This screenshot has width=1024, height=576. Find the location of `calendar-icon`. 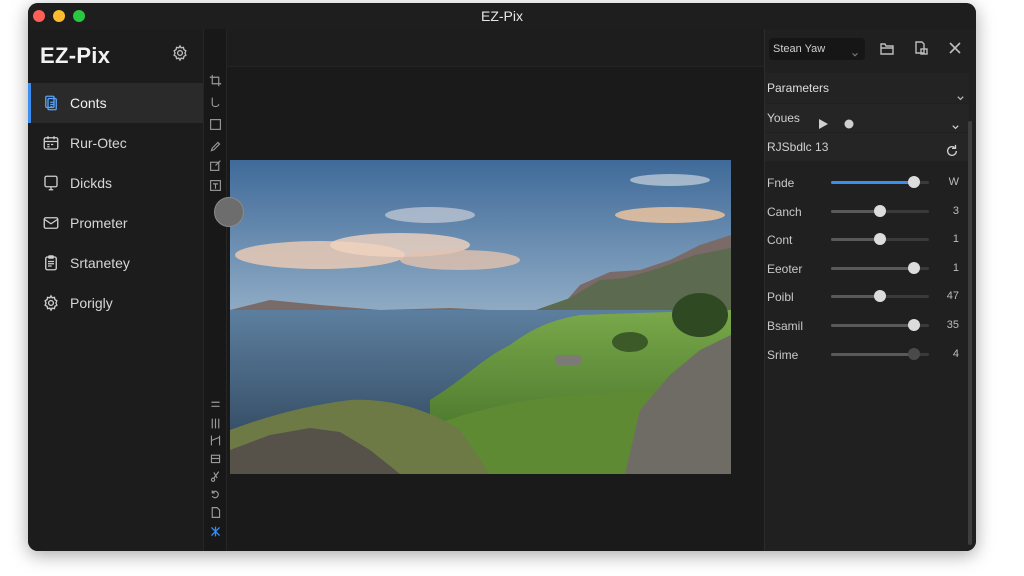

calendar-icon is located at coordinates (51, 143).